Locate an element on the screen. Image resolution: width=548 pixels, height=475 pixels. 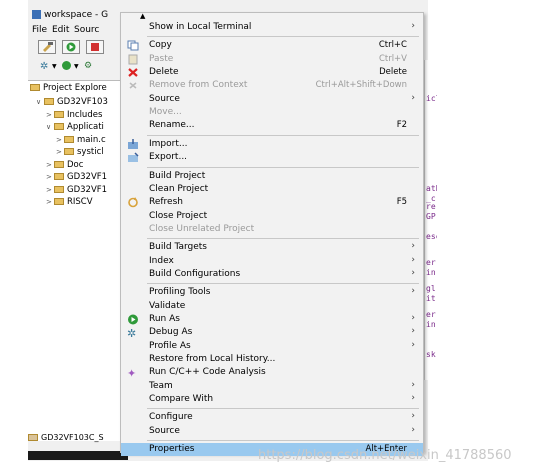
bottom-status: GD32VF103C_S is located at coordinates (75, 440).